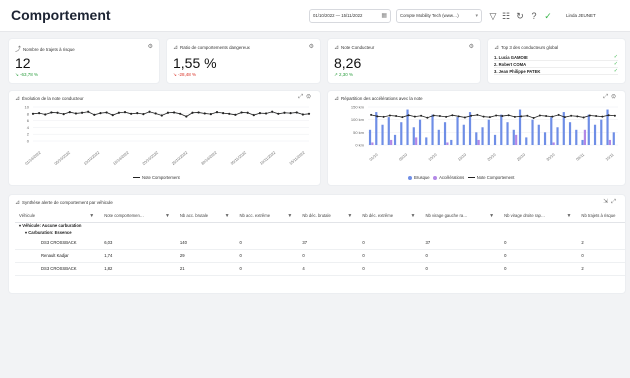  I want to click on chart-icon: ⊿, so click(497, 48).